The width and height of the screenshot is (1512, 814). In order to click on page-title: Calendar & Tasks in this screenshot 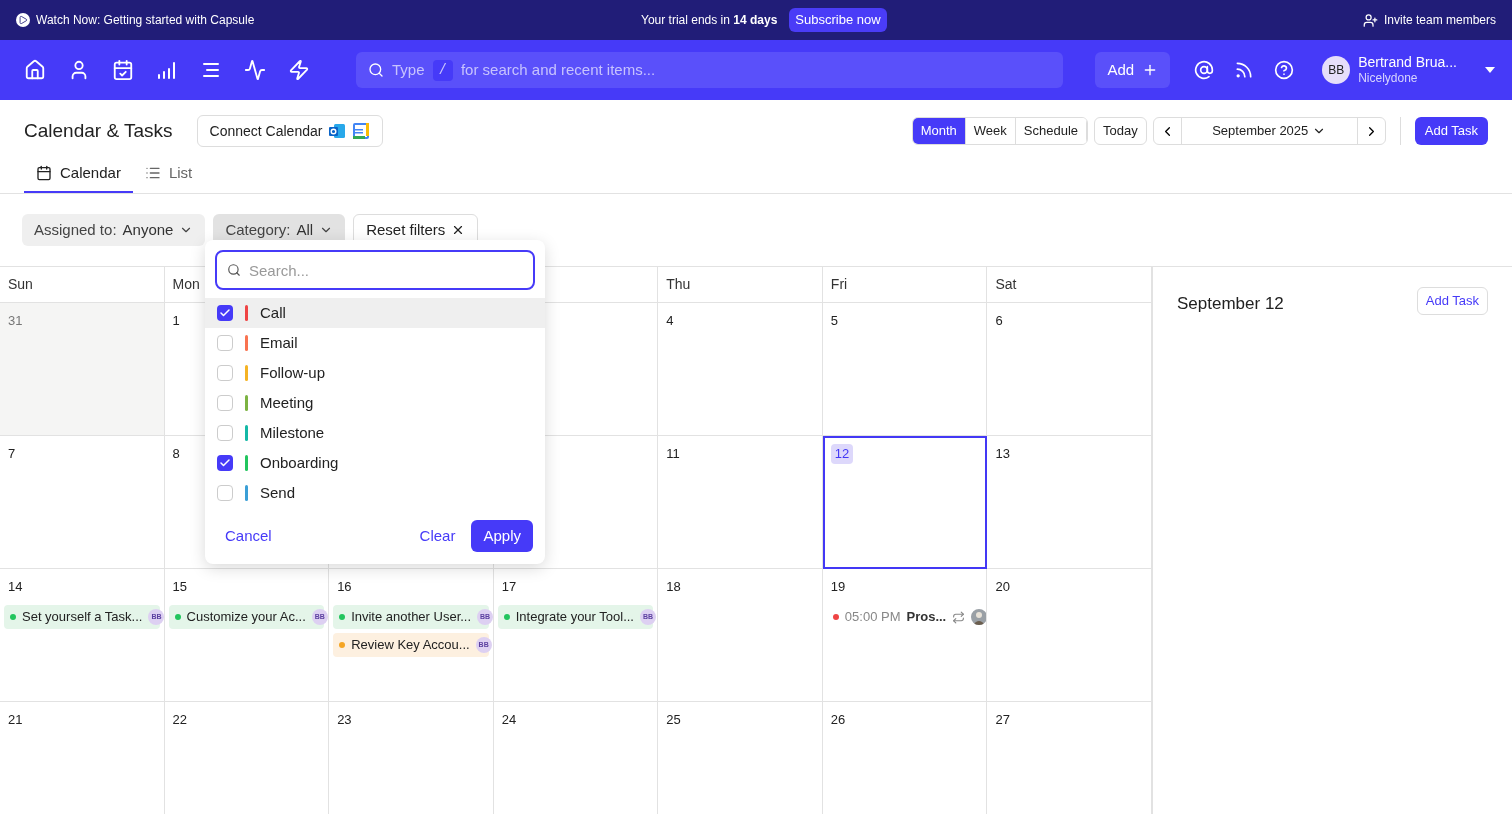, I will do `click(98, 130)`.